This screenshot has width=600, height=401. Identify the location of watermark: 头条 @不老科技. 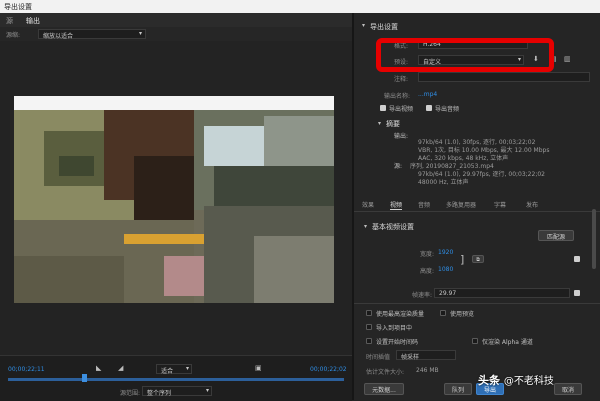
(516, 380).